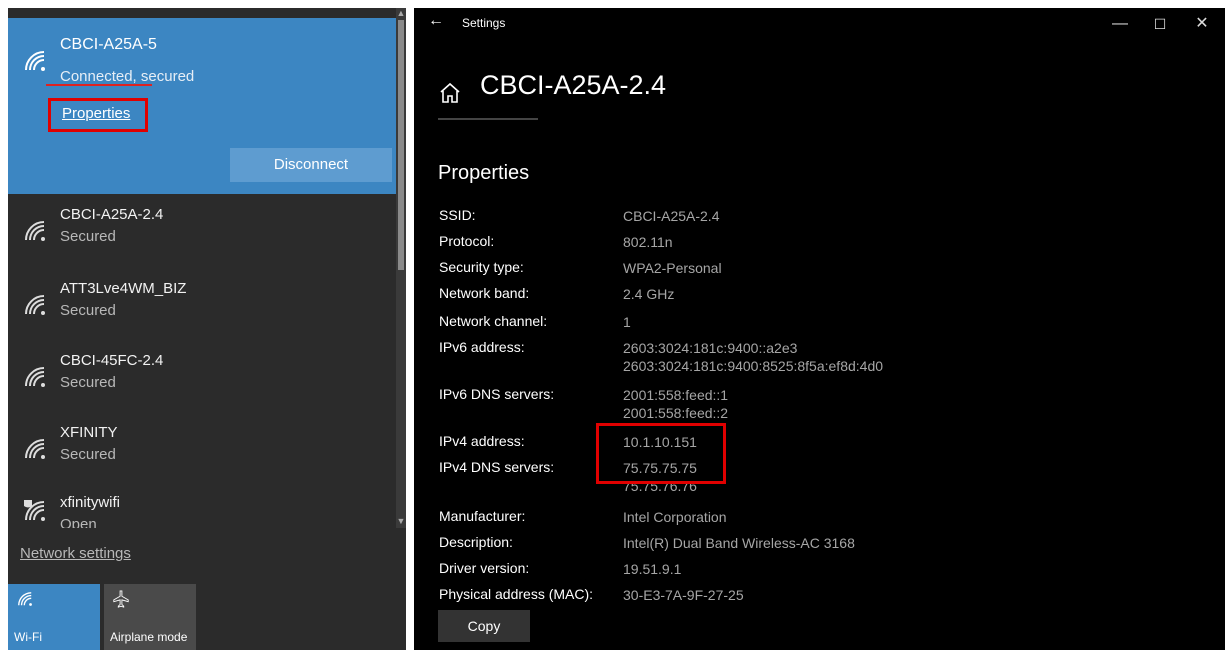 Image resolution: width=1225 pixels, height=650 pixels. What do you see at coordinates (401, 13) in the screenshot?
I see `scroll-up-icon: ▲` at bounding box center [401, 13].